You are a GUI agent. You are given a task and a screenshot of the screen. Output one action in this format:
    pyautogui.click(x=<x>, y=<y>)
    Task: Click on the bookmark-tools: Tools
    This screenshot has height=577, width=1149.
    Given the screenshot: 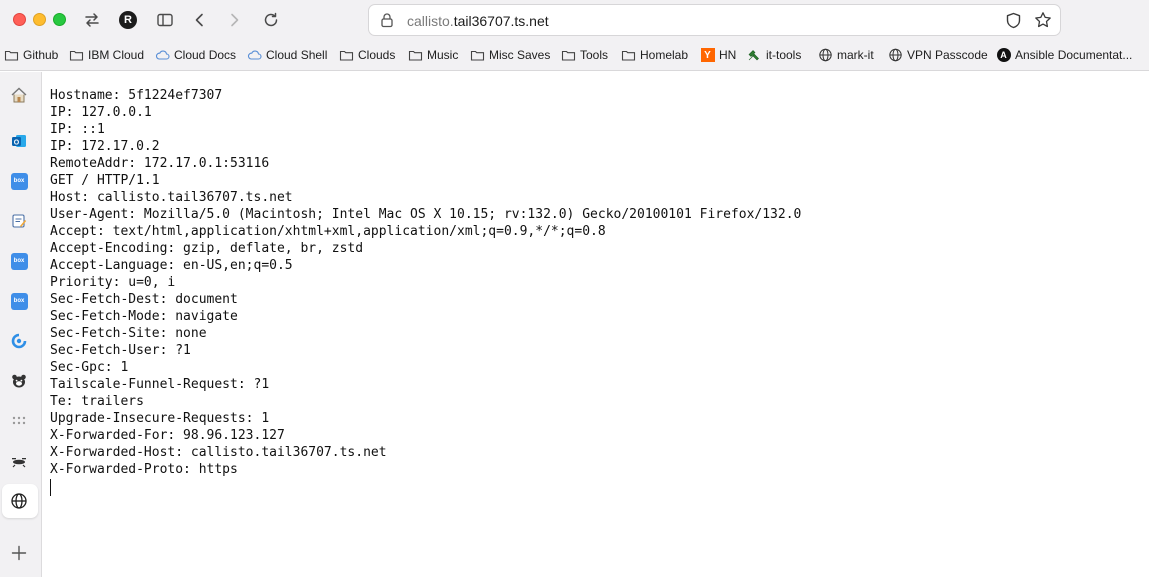 What is the action you would take?
    pyautogui.click(x=584, y=55)
    